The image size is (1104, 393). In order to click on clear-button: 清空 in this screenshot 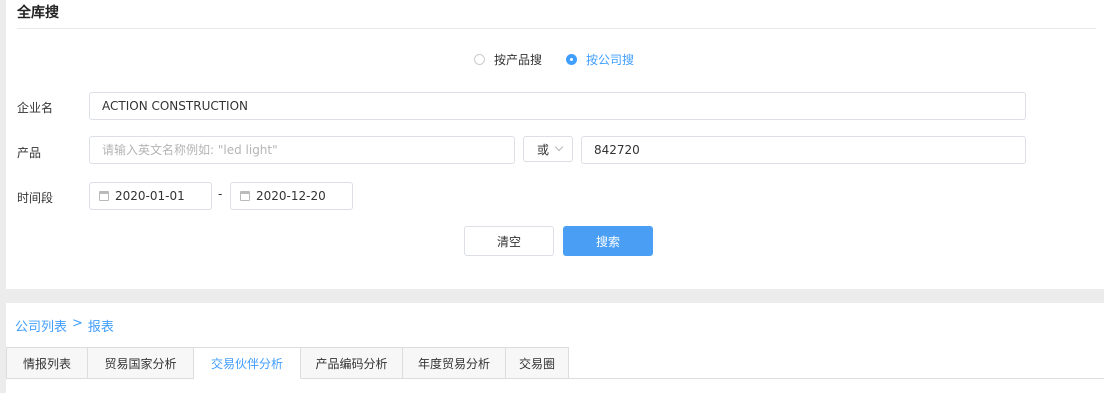, I will do `click(509, 241)`.